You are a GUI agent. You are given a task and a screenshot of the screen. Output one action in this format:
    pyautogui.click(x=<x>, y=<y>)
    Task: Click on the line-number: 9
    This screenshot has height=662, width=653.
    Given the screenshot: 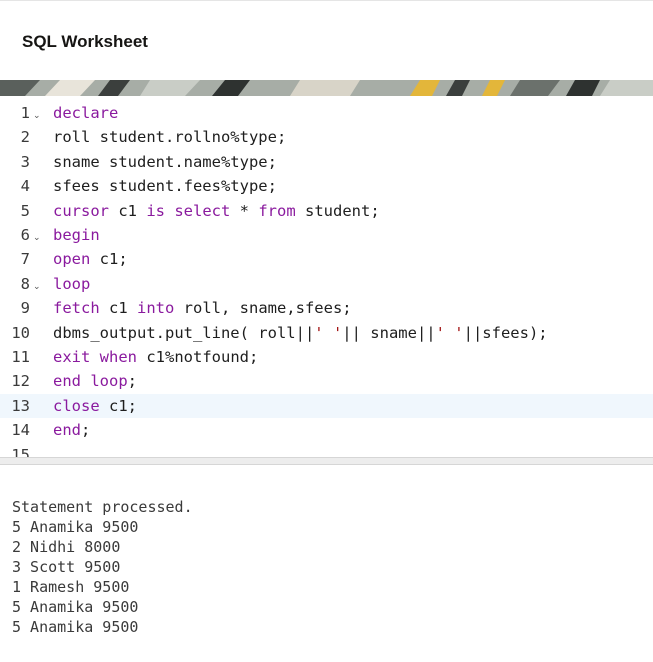 What is the action you would take?
    pyautogui.click(x=25, y=308)
    